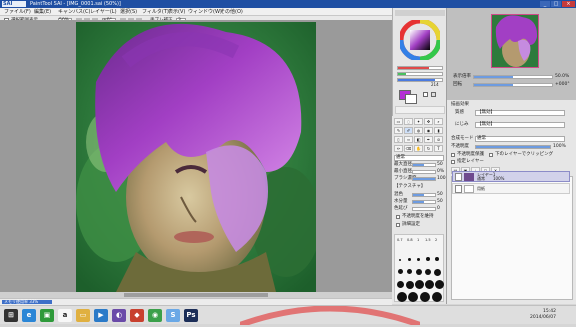  Describe the element at coordinates (436, 240) in the screenshot. I see `size-preset: 2` at that location.